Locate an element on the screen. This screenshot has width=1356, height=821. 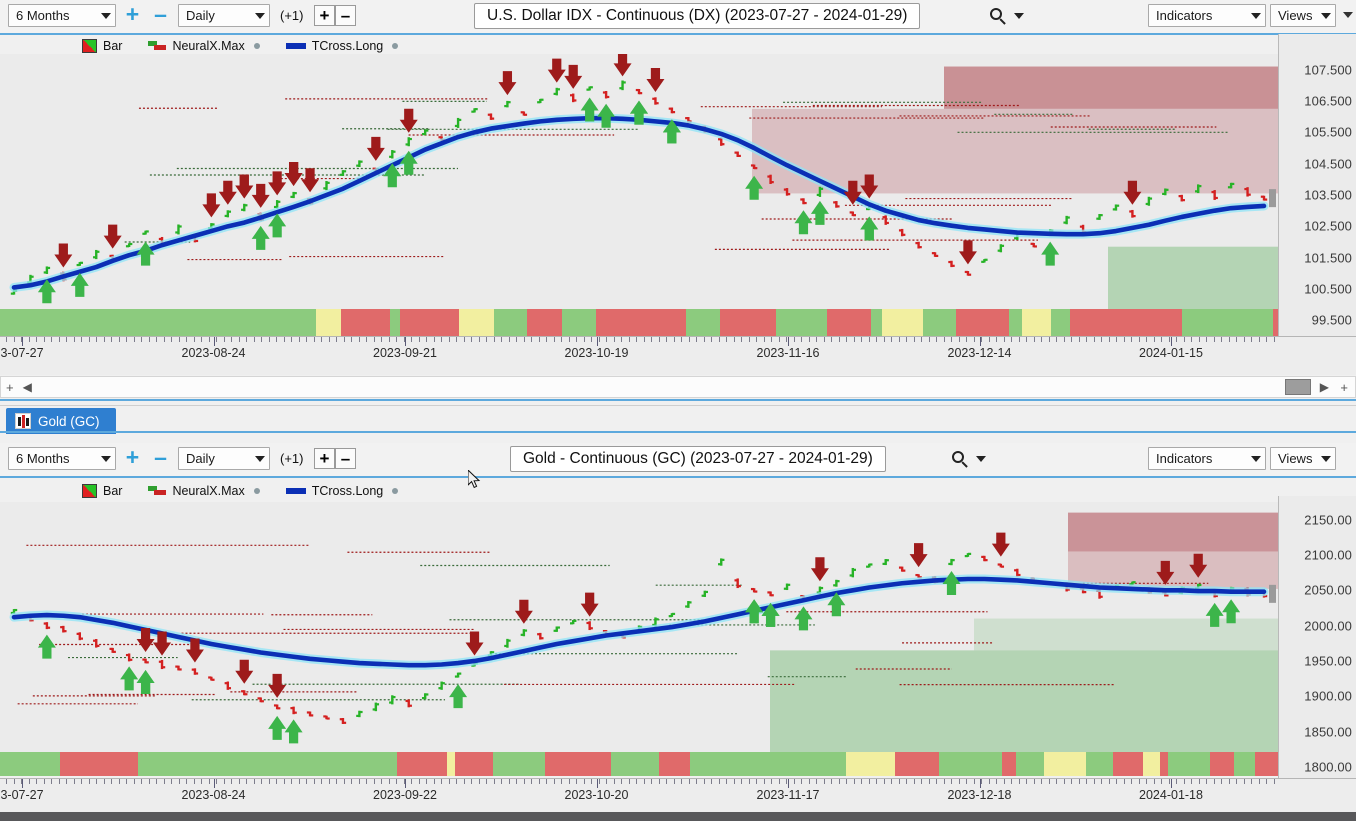
dx-legend-neuralx: NeuralX.Max is located at coordinates (204, 46).